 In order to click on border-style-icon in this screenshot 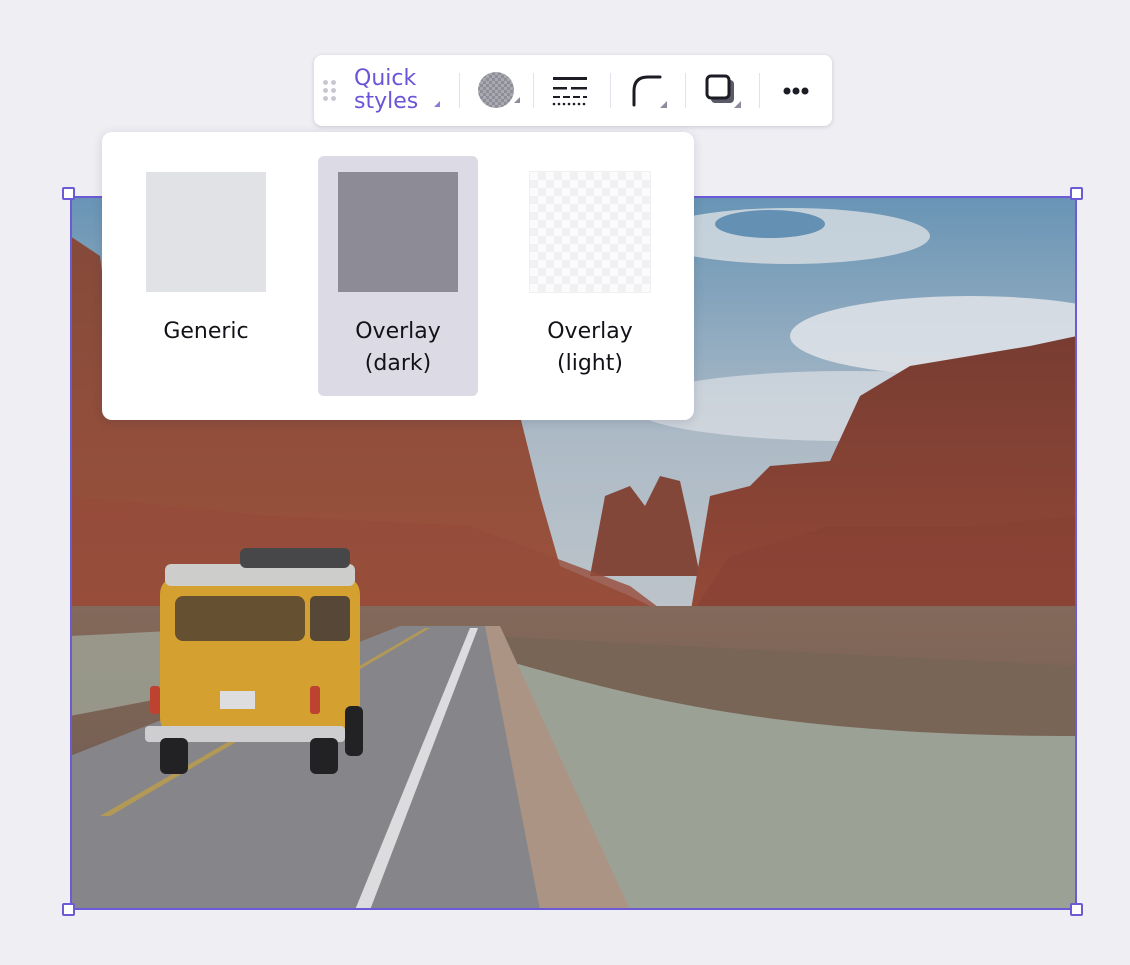, I will do `click(569, 91)`.